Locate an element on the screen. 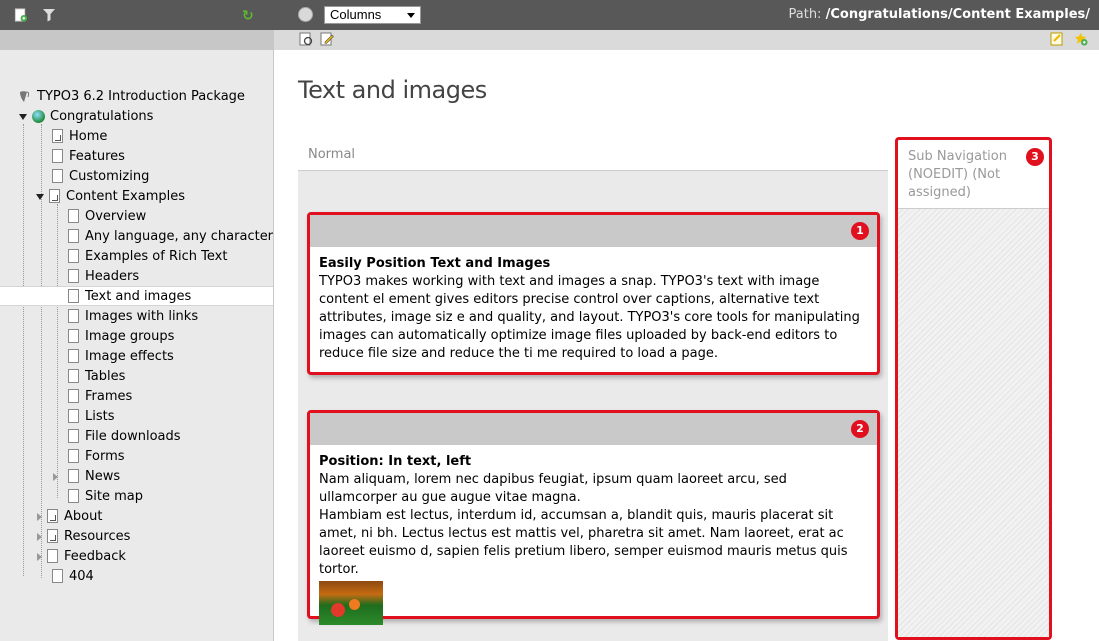 The image size is (1099, 641). path-value: /Congratulations/Content Examples/ is located at coordinates (957, 14).